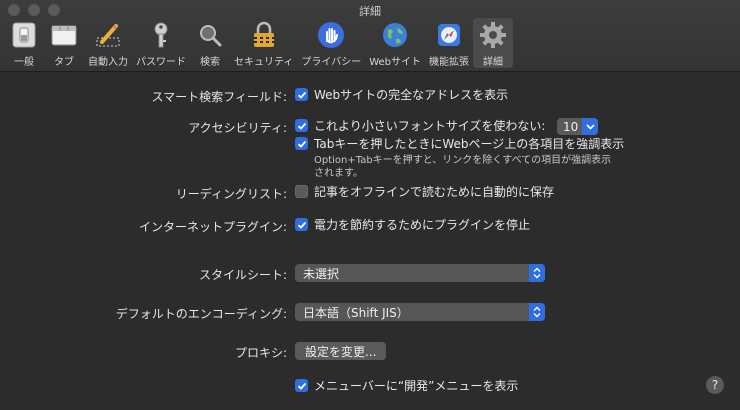 This screenshot has width=740, height=410. What do you see at coordinates (395, 35) in the screenshot?
I see `globe-icon` at bounding box center [395, 35].